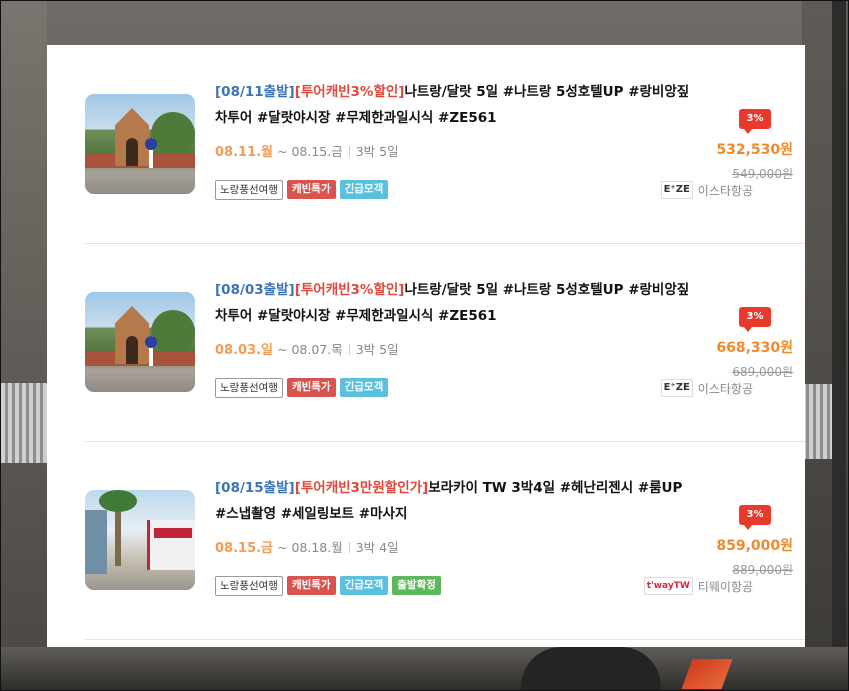 This screenshot has height=691, width=849. I want to click on background-right, so click(825, 345).